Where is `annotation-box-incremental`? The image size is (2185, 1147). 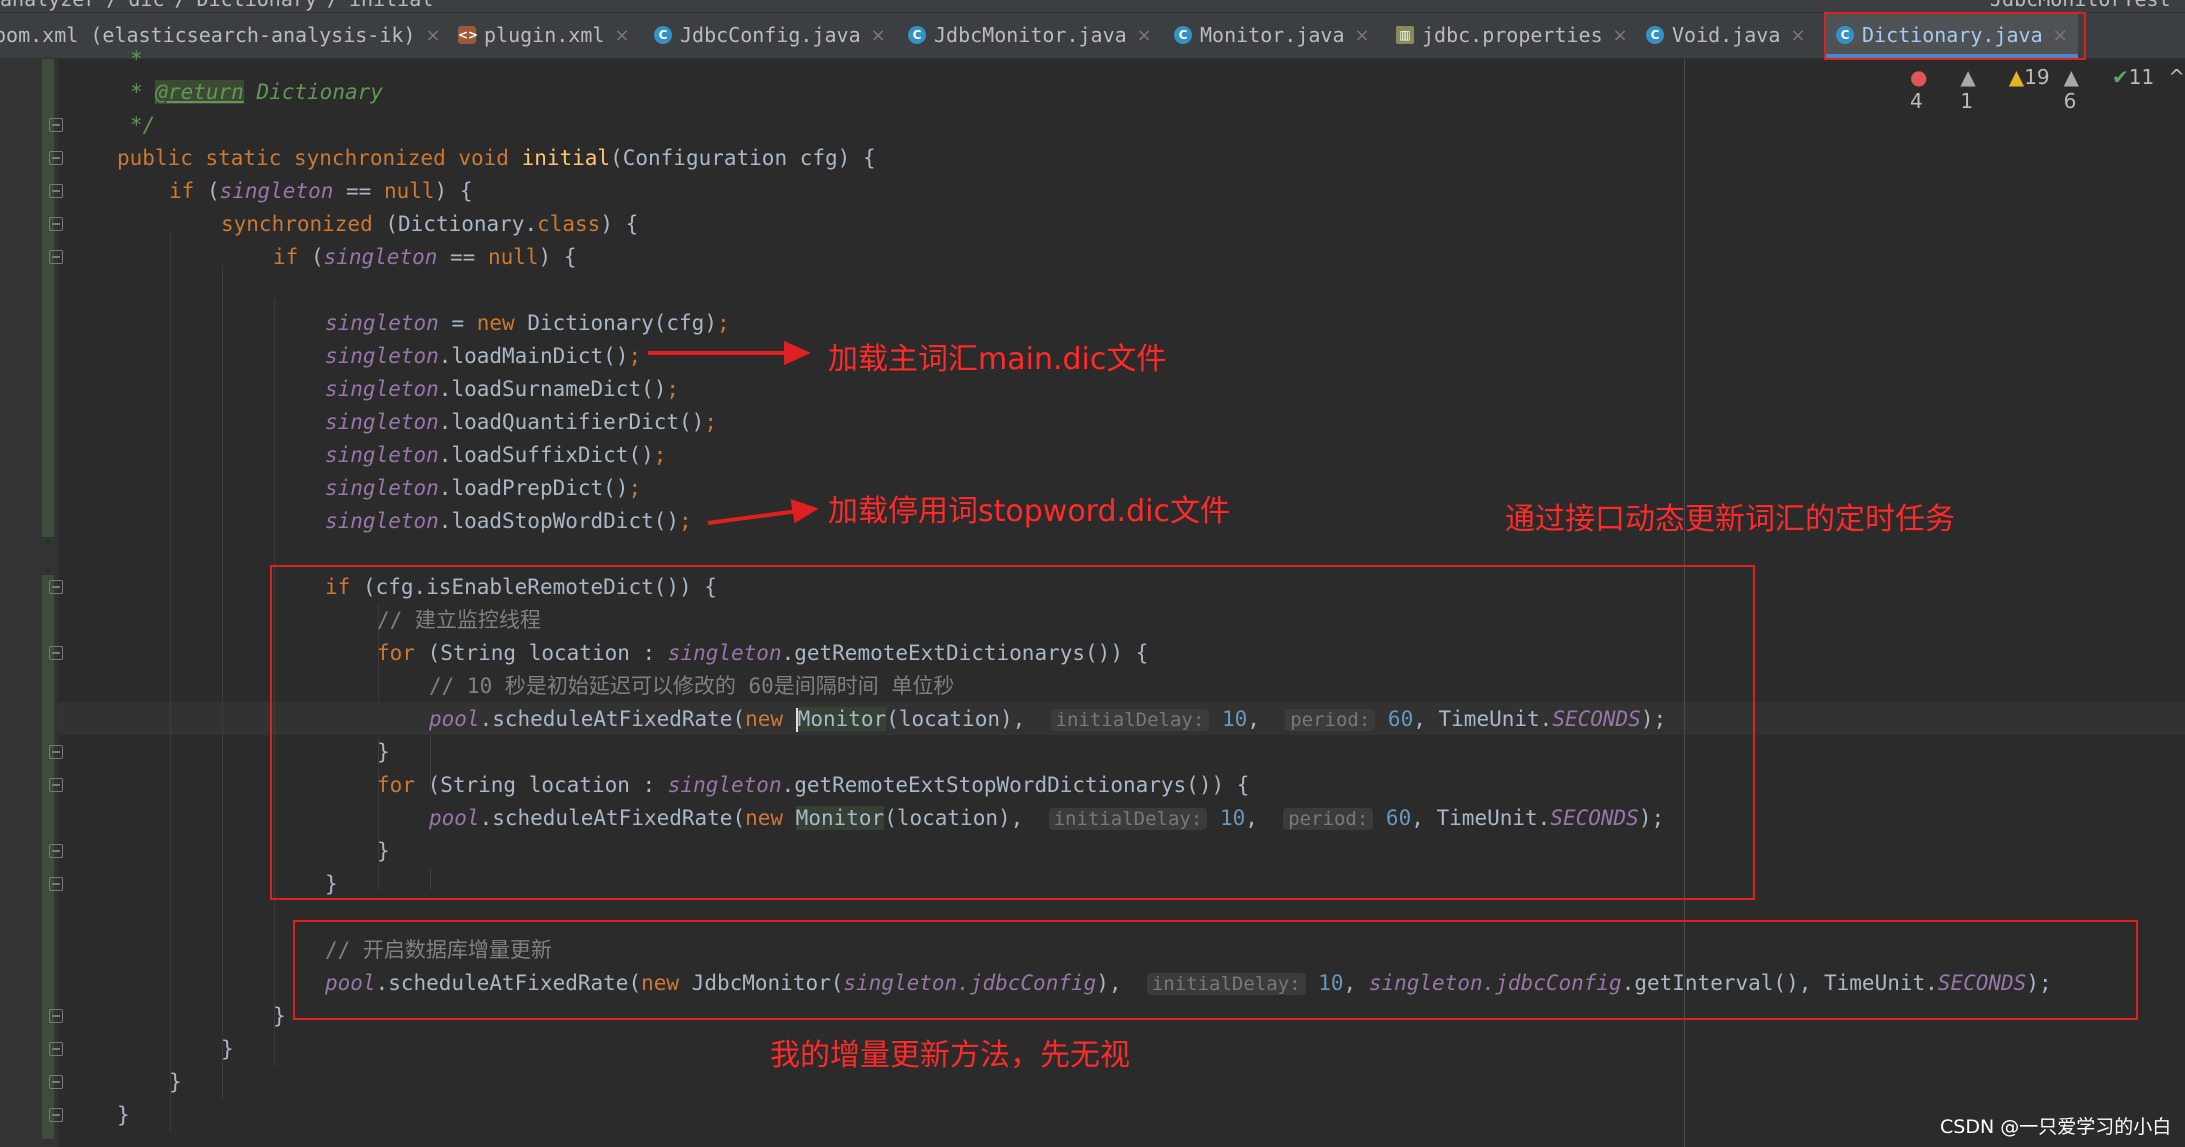
annotation-box-incremental is located at coordinates (1215, 970).